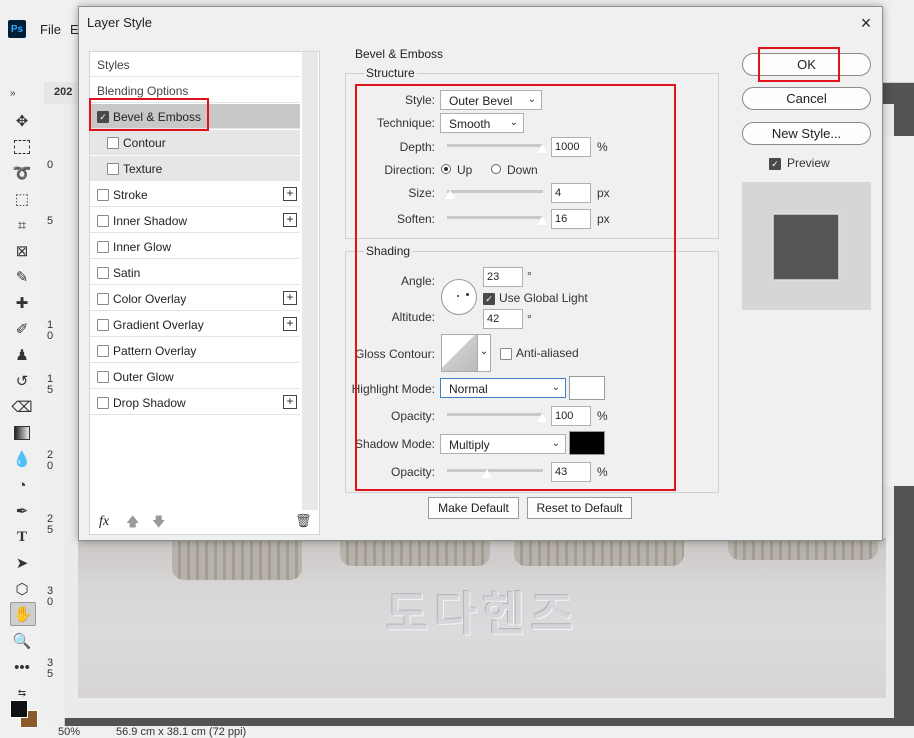 The height and width of the screenshot is (738, 914). What do you see at coordinates (22, 485) in the screenshot?
I see `dodge-tool-icon: ◔` at bounding box center [22, 485].